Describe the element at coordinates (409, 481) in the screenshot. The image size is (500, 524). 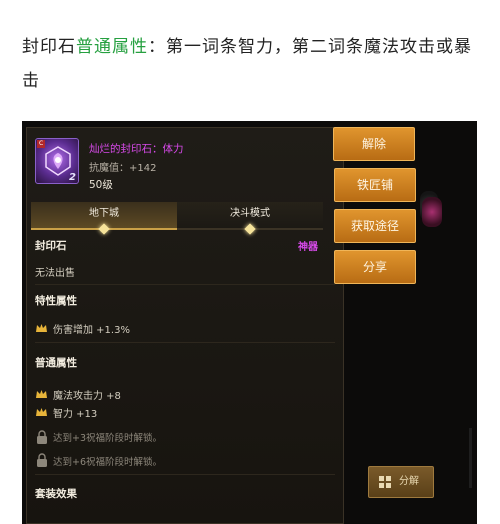
I see `decompose-label: 分解` at that location.